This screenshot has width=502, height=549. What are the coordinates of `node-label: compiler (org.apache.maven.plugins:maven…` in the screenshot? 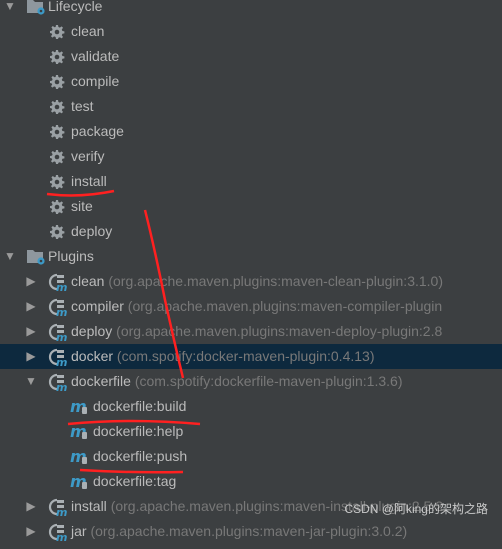 It's located at (256, 306).